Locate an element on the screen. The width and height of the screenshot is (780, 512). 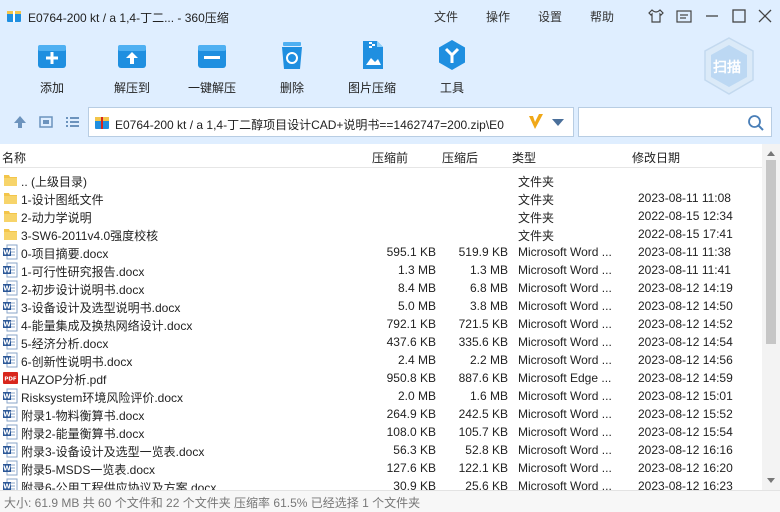
file-name: 6-创新性说明书.docx is located at coordinates (77, 362).